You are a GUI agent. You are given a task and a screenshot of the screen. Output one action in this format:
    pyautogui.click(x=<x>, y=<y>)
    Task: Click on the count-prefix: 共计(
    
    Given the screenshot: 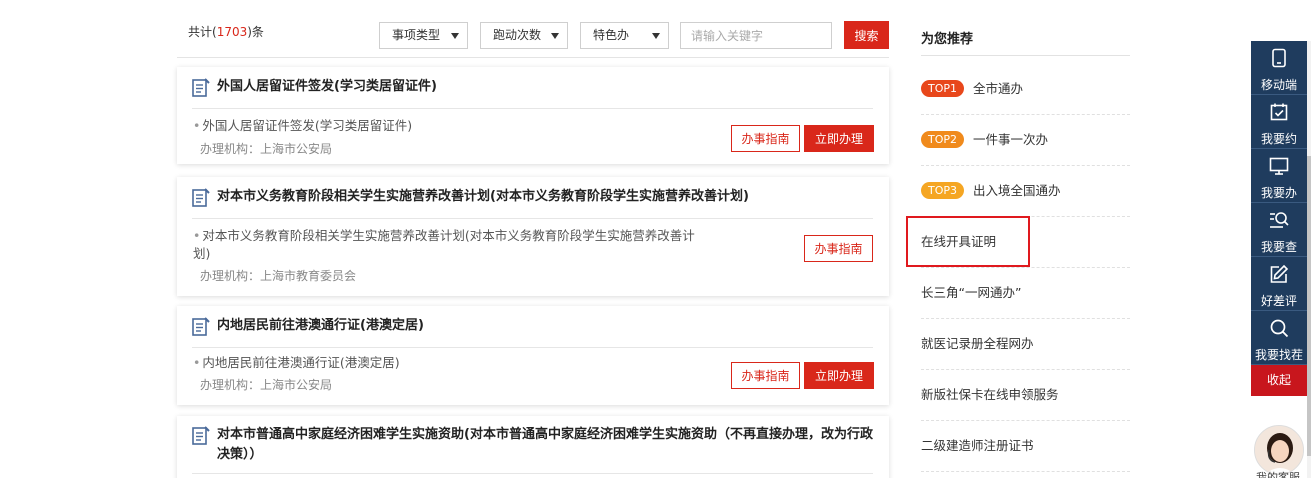 What is the action you would take?
    pyautogui.click(x=202, y=32)
    